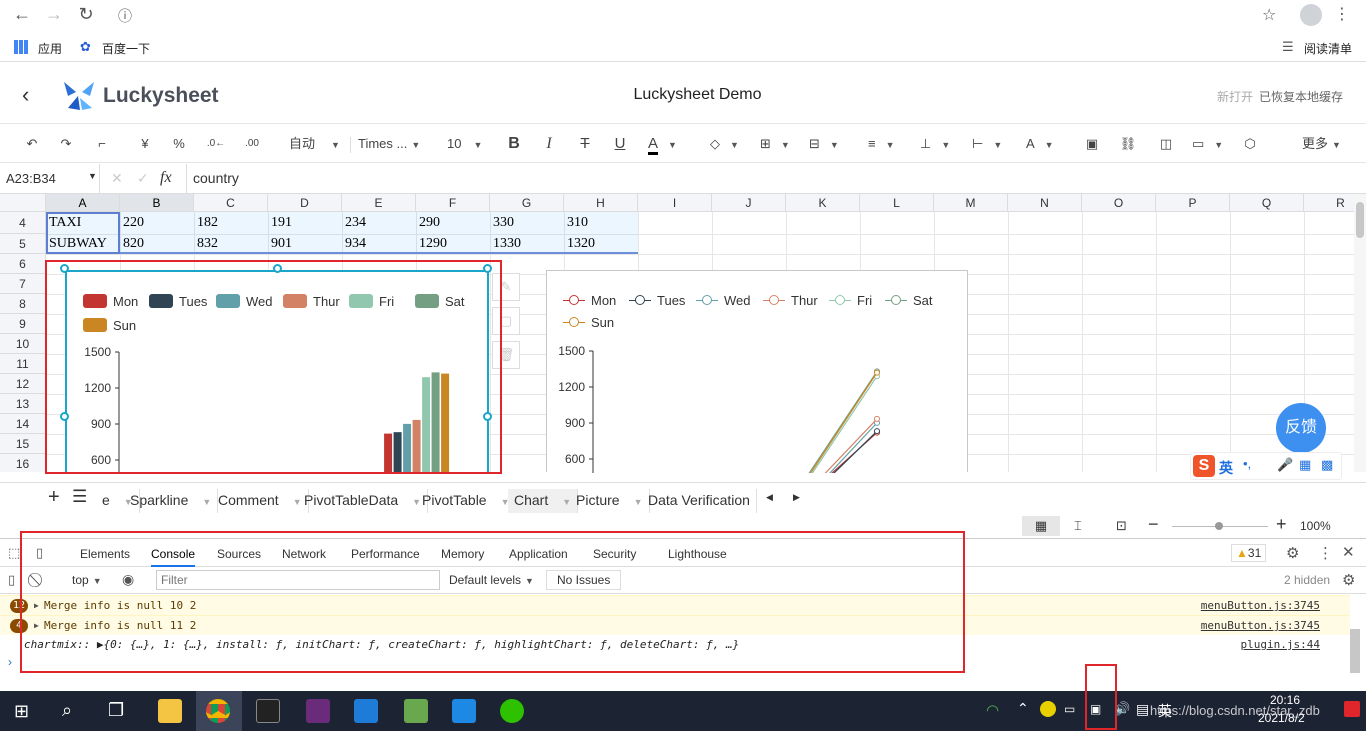 This screenshot has height=731, width=1366. Describe the element at coordinates (105, 554) in the screenshot. I see `devtools-tab: Elements` at that location.